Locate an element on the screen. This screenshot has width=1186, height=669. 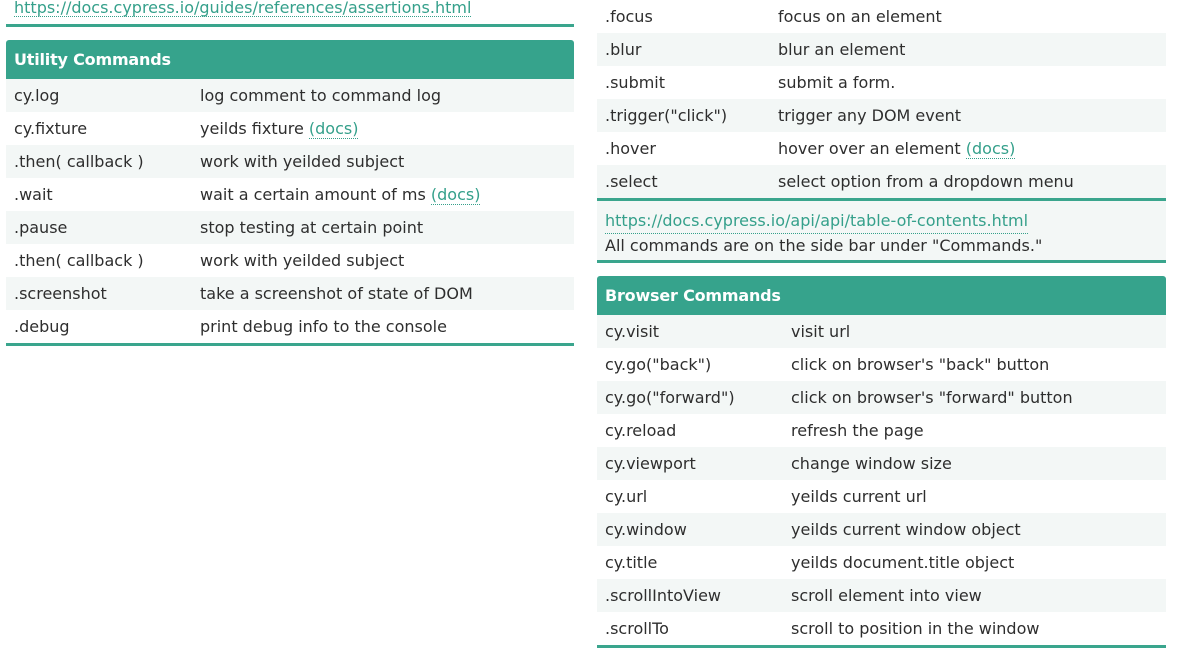
command-name: cy.visit is located at coordinates (632, 331).